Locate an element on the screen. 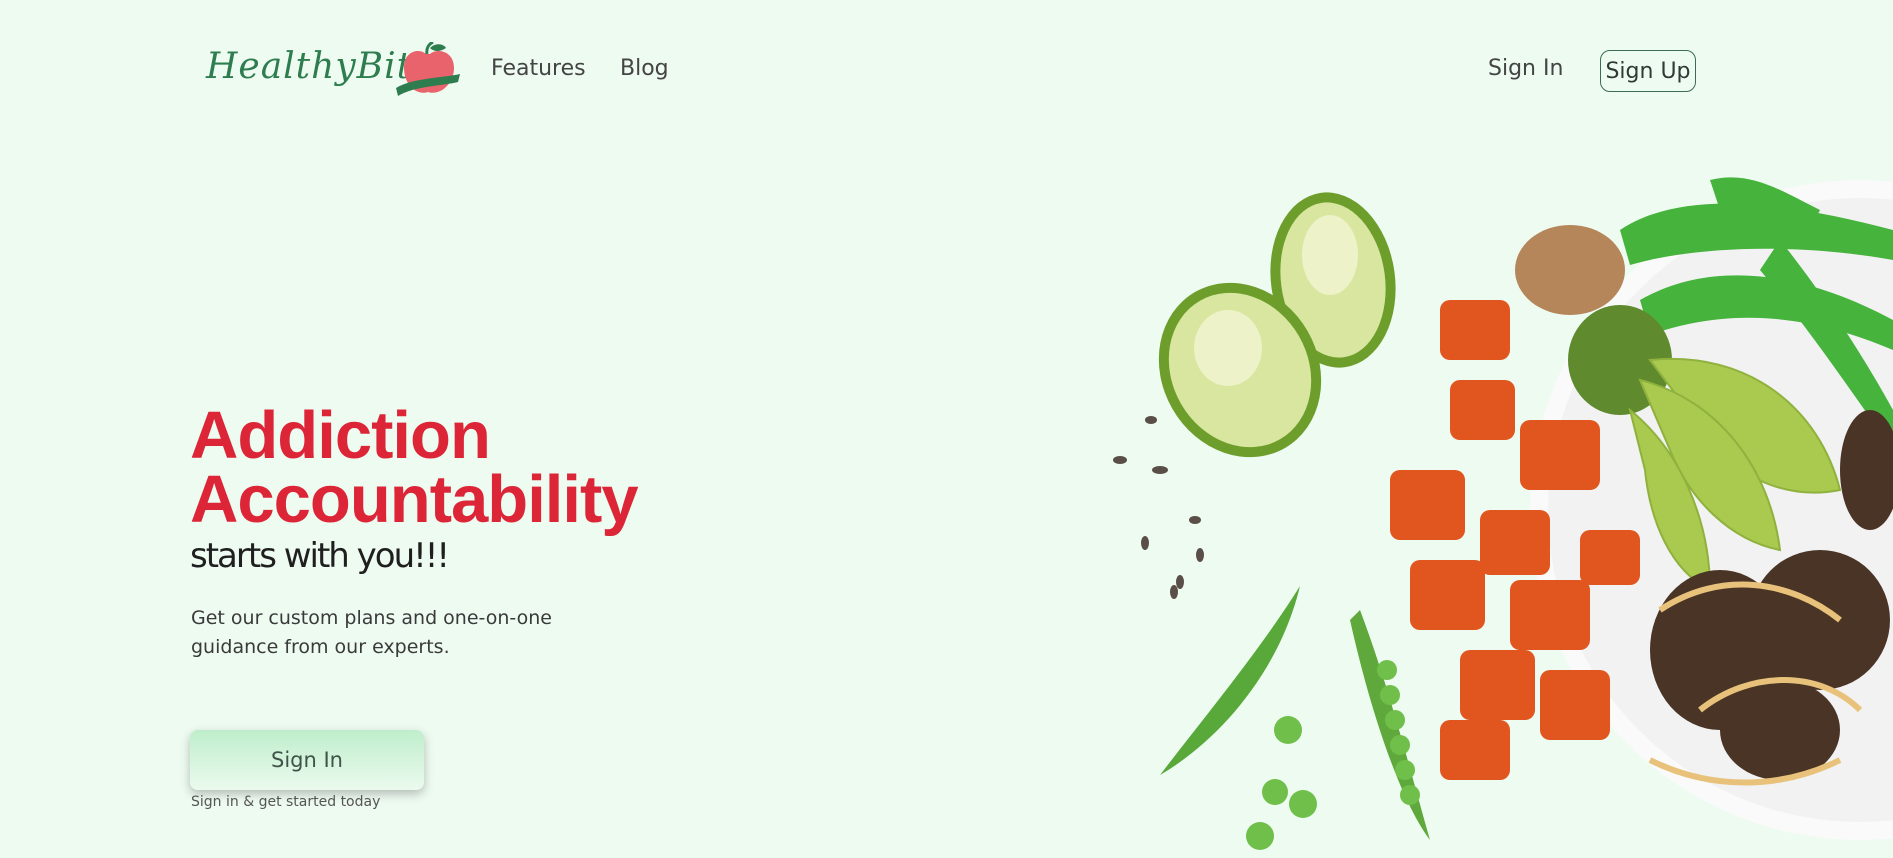 The image size is (1893, 858). cta-note: Sign in & get started today is located at coordinates (286, 802).